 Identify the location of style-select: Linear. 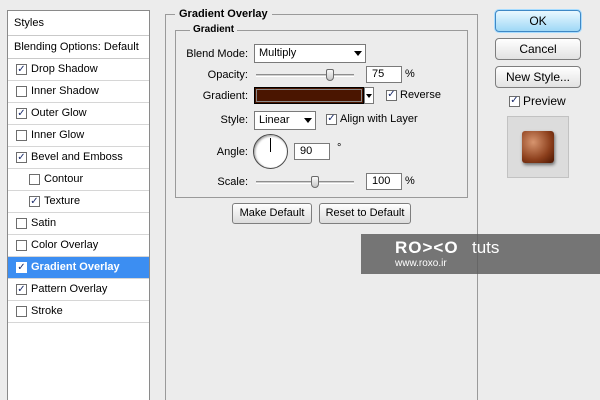
(285, 120).